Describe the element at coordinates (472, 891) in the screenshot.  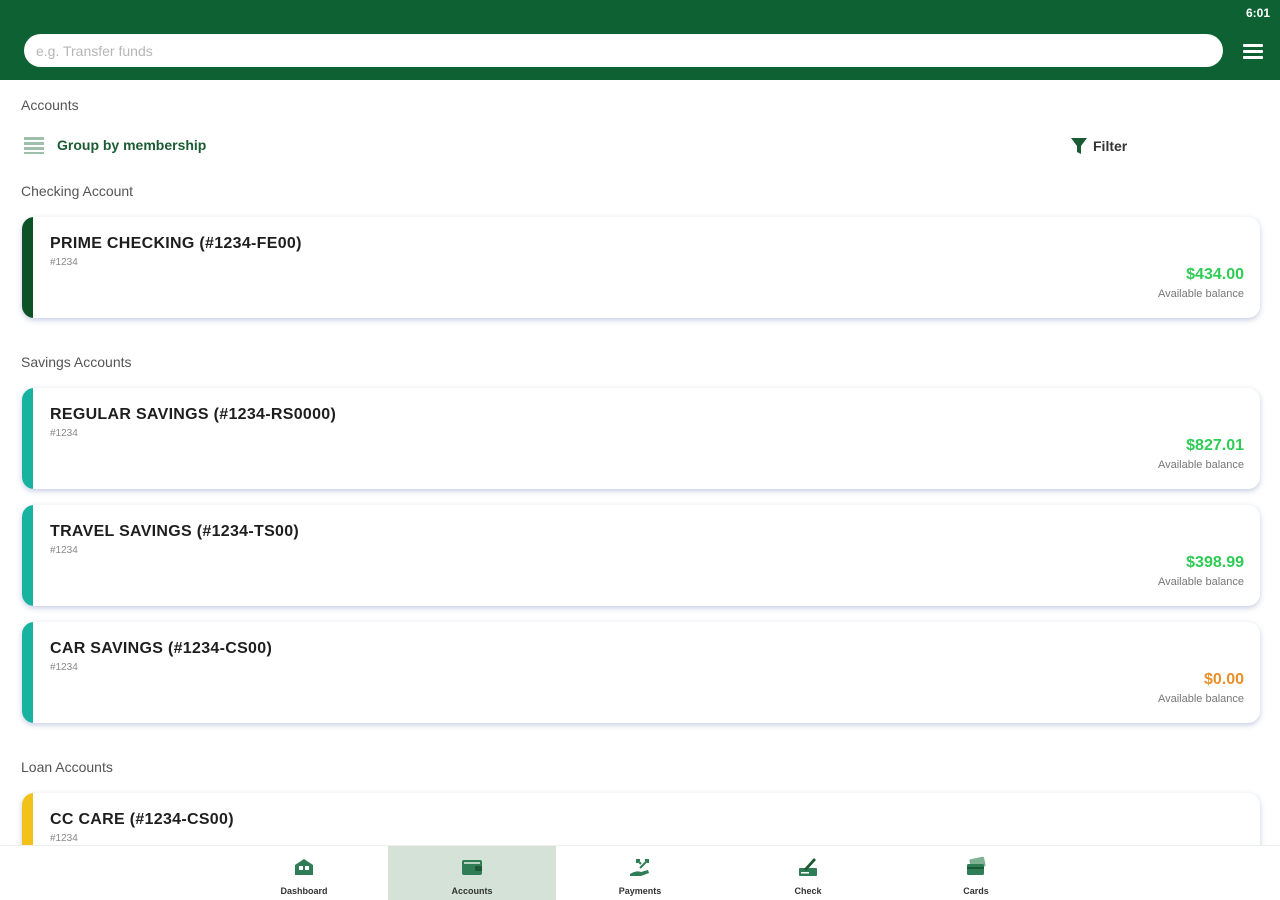
I see `nav-label: Accounts` at that location.